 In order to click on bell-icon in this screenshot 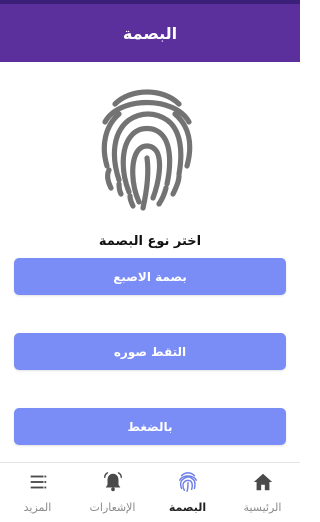, I will do `click(112, 482)`.